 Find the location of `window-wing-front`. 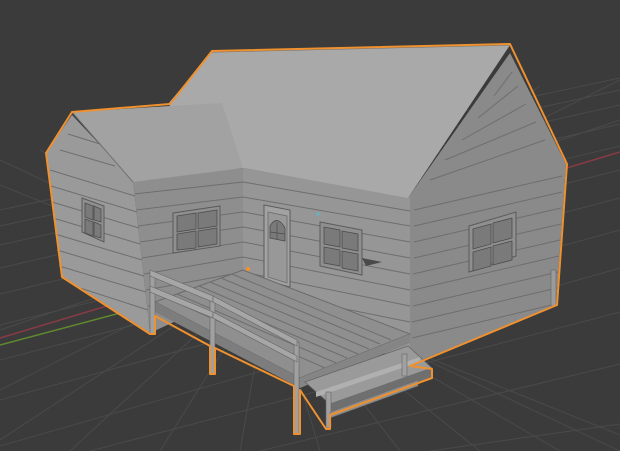

window-wing-front is located at coordinates (196, 229).